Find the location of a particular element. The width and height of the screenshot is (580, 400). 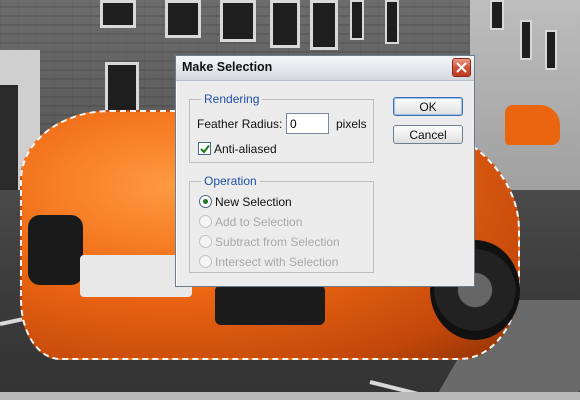

bottom-strip is located at coordinates (290, 396).